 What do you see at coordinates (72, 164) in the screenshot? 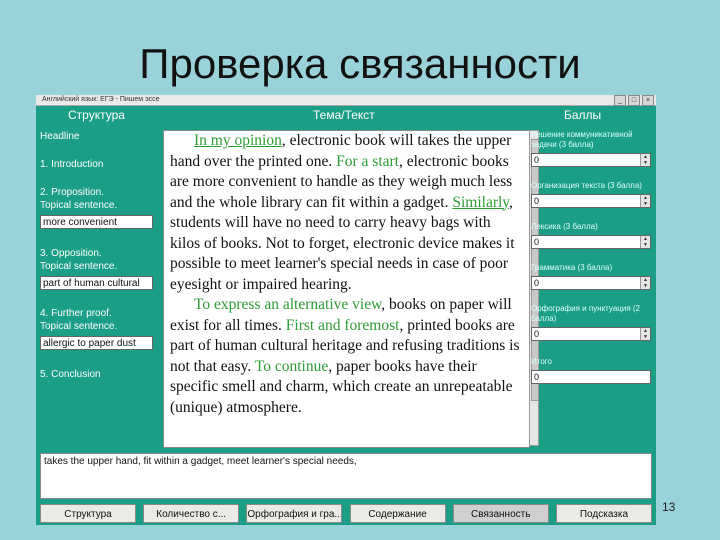
I see `introduction-label: 1. Introduction` at bounding box center [72, 164].